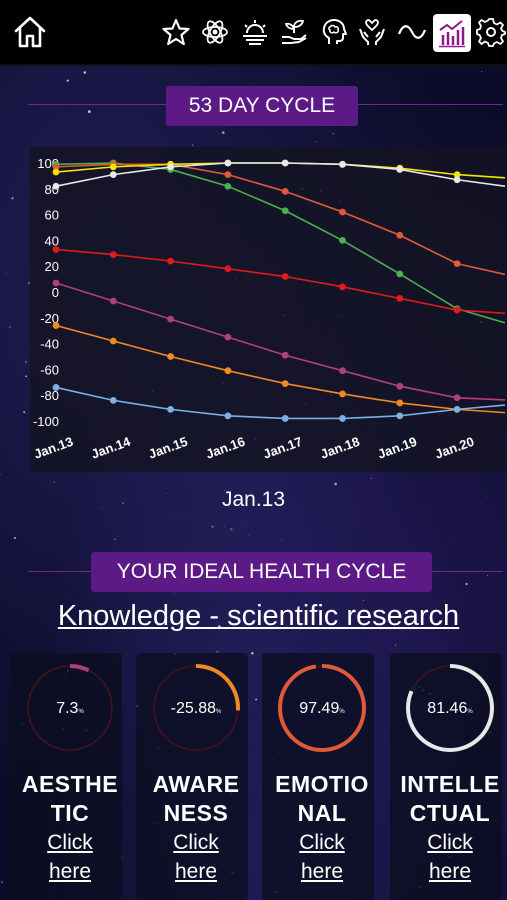 This screenshot has width=507, height=900. I want to click on cycle-value: 97.49%, so click(322, 708).